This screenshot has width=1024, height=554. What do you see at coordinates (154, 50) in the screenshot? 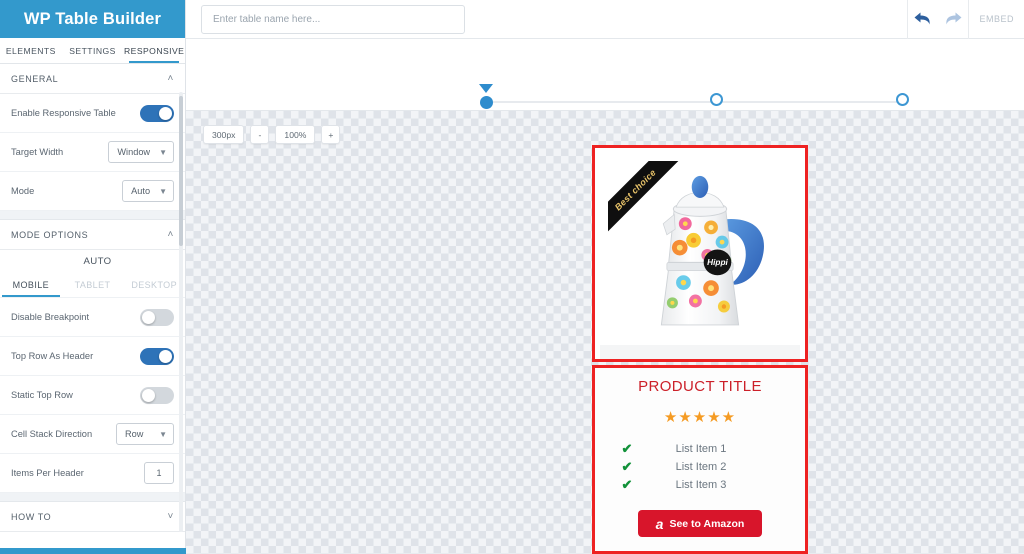
I see `tab-responsive: RESPONSIVE` at bounding box center [154, 50].